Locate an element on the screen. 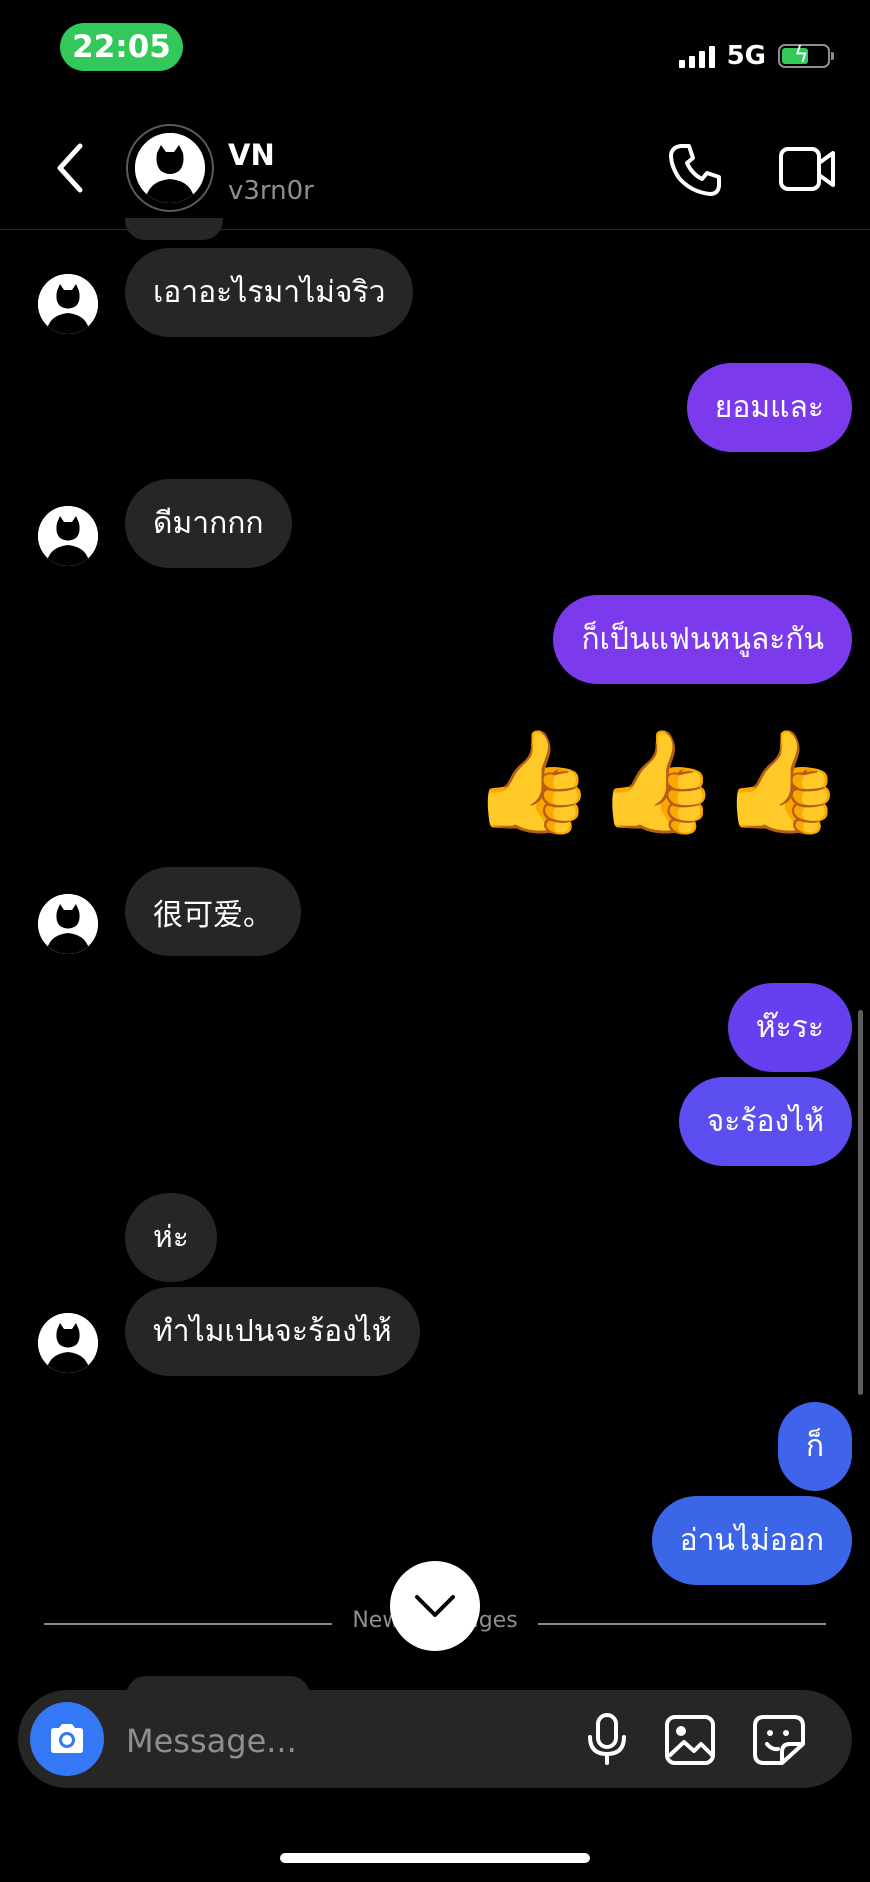 This screenshot has width=870, height=1882. contact-name: VN is located at coordinates (251, 155).